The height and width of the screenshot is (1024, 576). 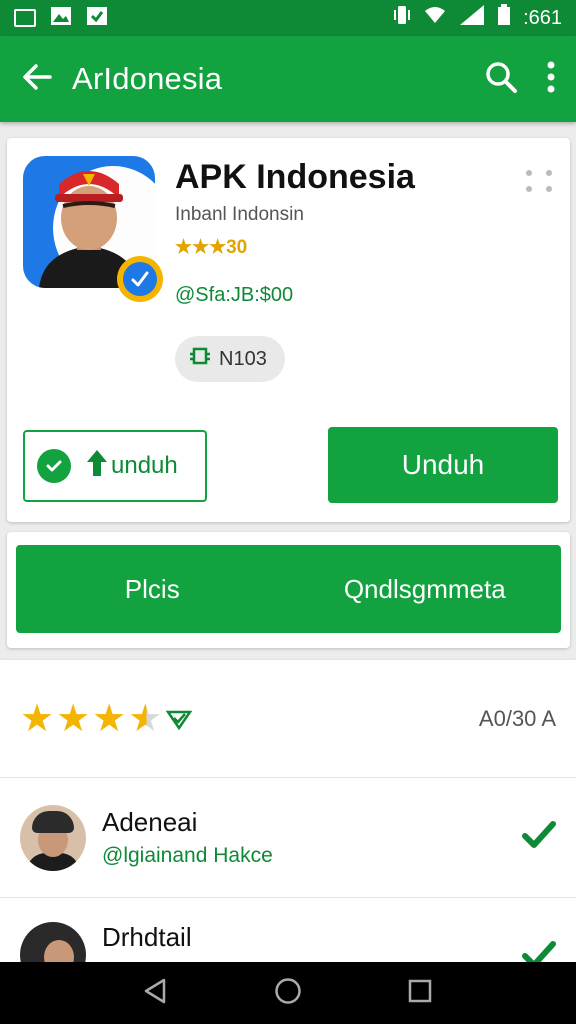 What do you see at coordinates (211, 247) in the screenshot?
I see `app-rating: ★★★30` at bounding box center [211, 247].